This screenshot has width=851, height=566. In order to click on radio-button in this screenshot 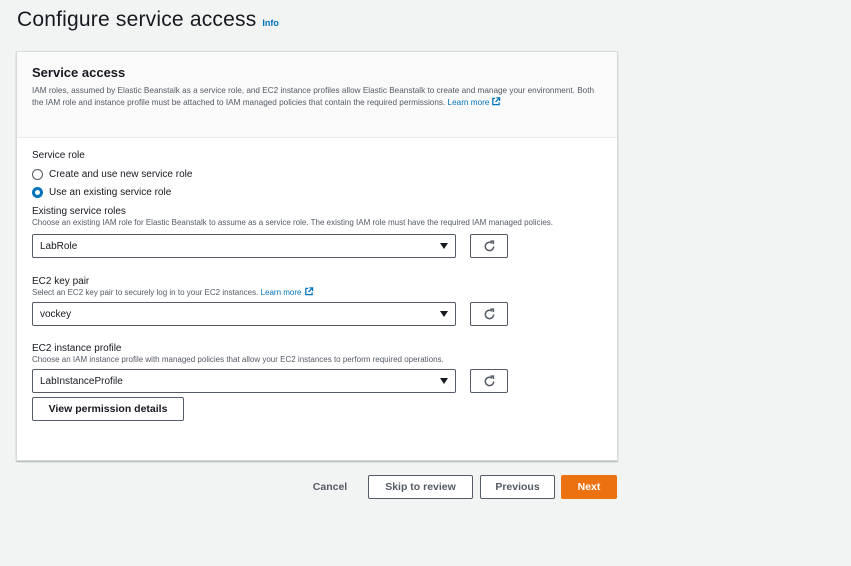, I will do `click(37, 174)`.